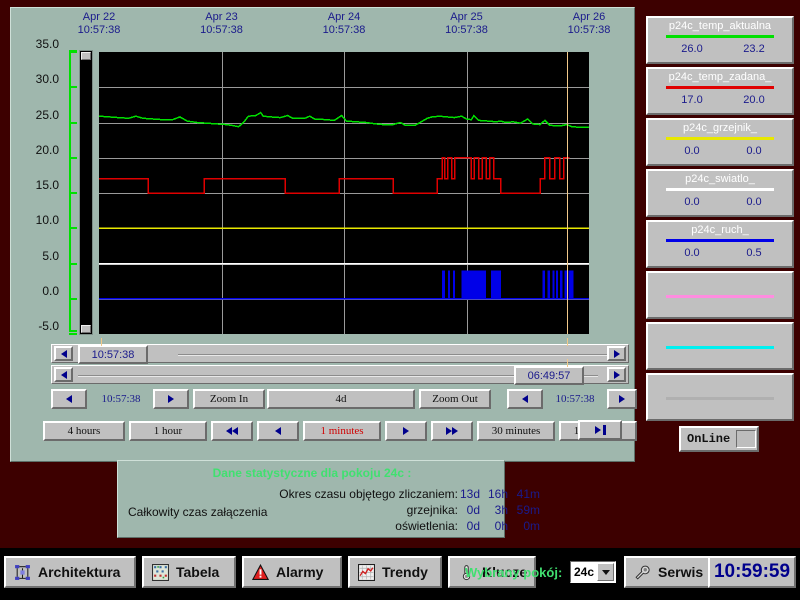 The height and width of the screenshot is (600, 800). What do you see at coordinates (432, 510) in the screenshot?
I see `heater-label: grzejnika:` at bounding box center [432, 510].